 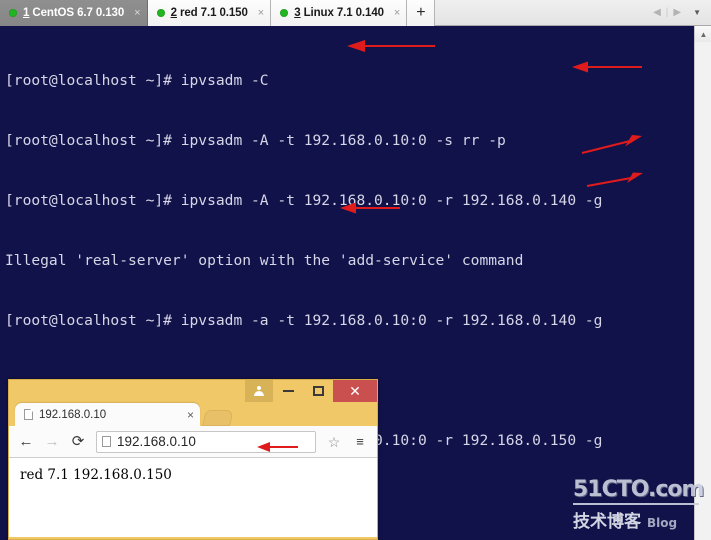 I want to click on tab-list-chevron-down-icon: ▼, so click(x=697, y=12).